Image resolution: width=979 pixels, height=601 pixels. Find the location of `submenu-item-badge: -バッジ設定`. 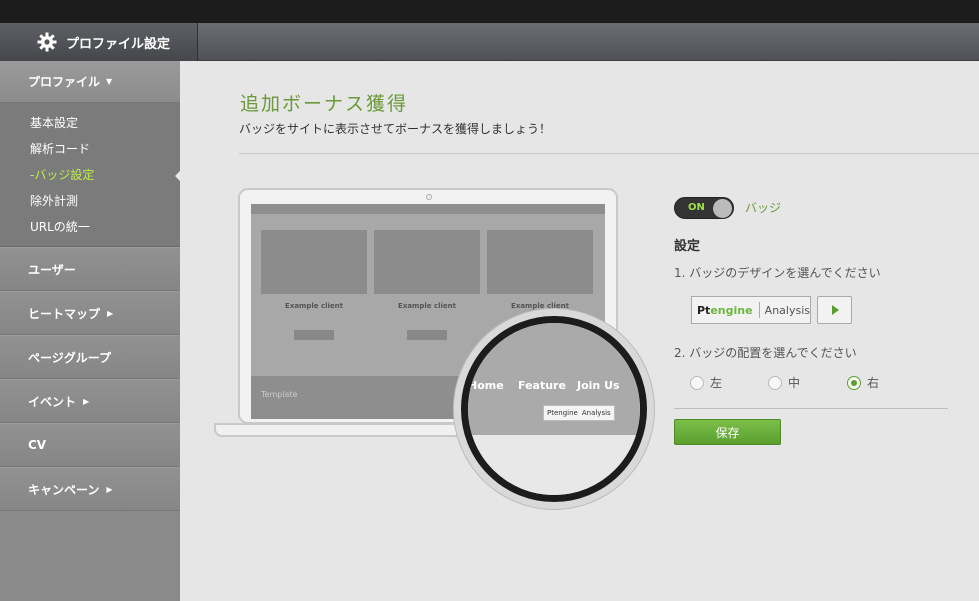

submenu-item-badge: -バッジ設定 is located at coordinates (90, 175).